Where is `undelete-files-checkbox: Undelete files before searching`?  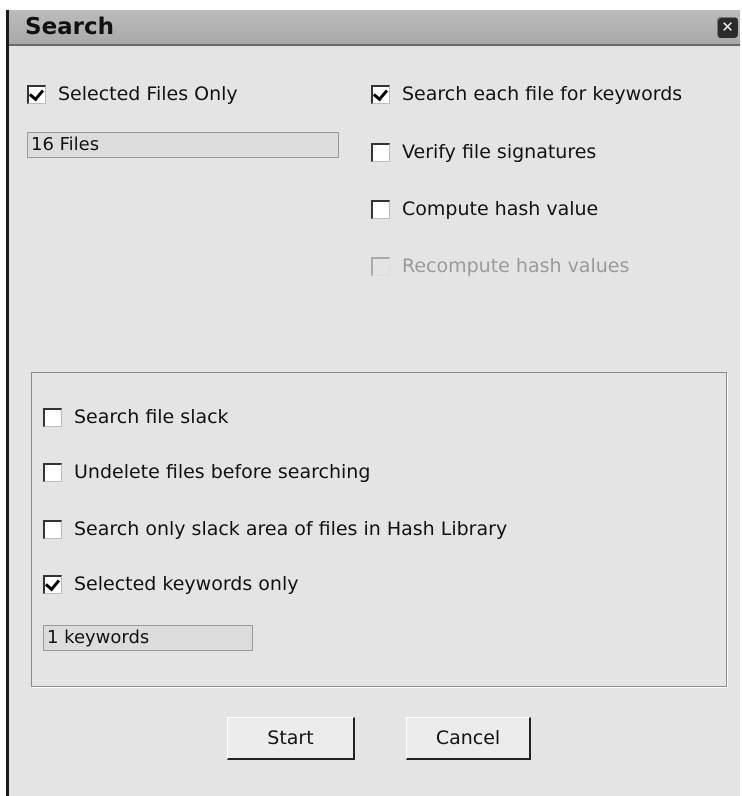 undelete-files-checkbox: Undelete files before searching is located at coordinates (206, 472).